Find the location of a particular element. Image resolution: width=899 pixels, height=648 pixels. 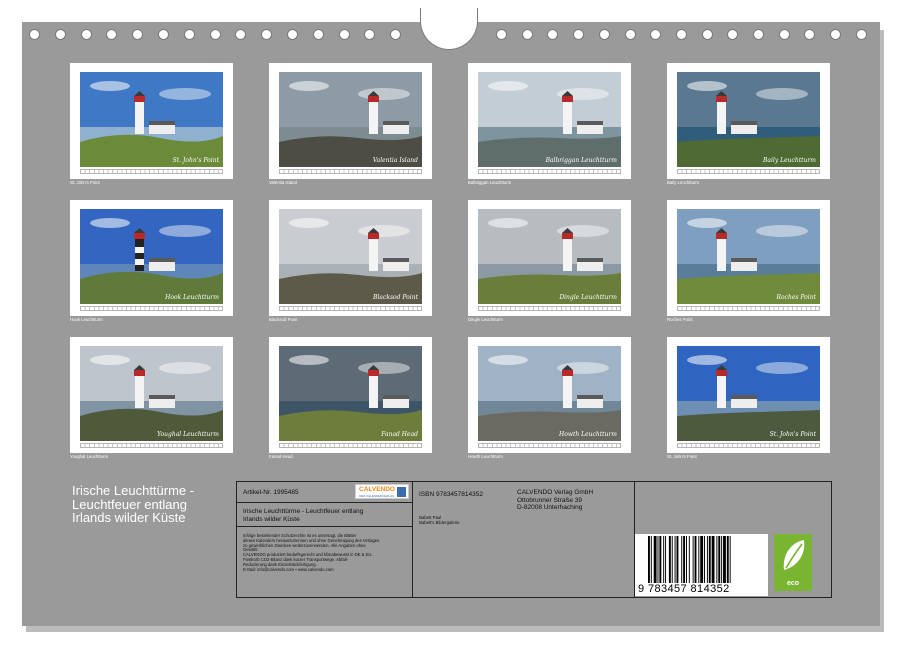

lighthouse-photo: Blacksod Point is located at coordinates (350, 256).